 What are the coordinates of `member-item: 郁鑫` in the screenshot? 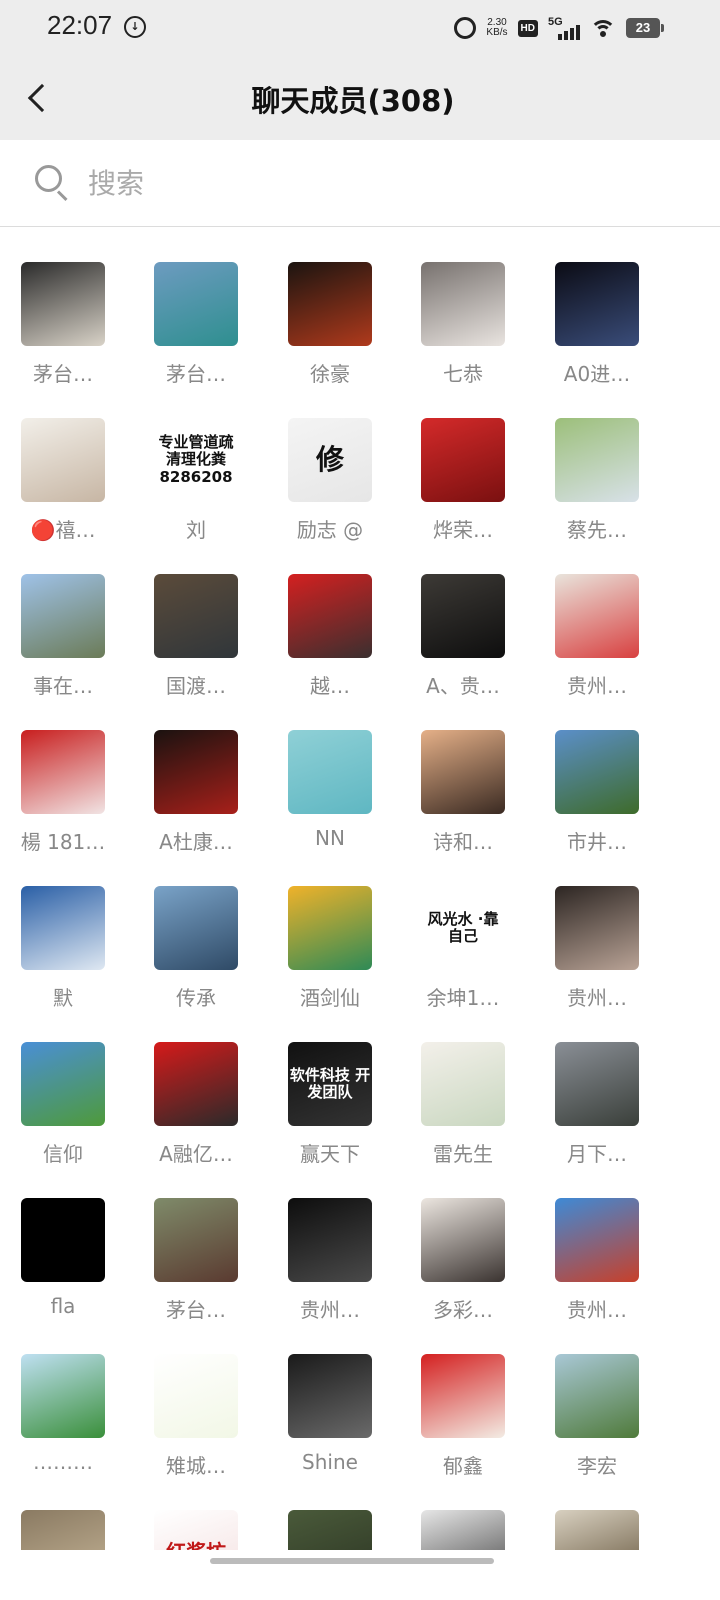 It's located at (465, 1424).